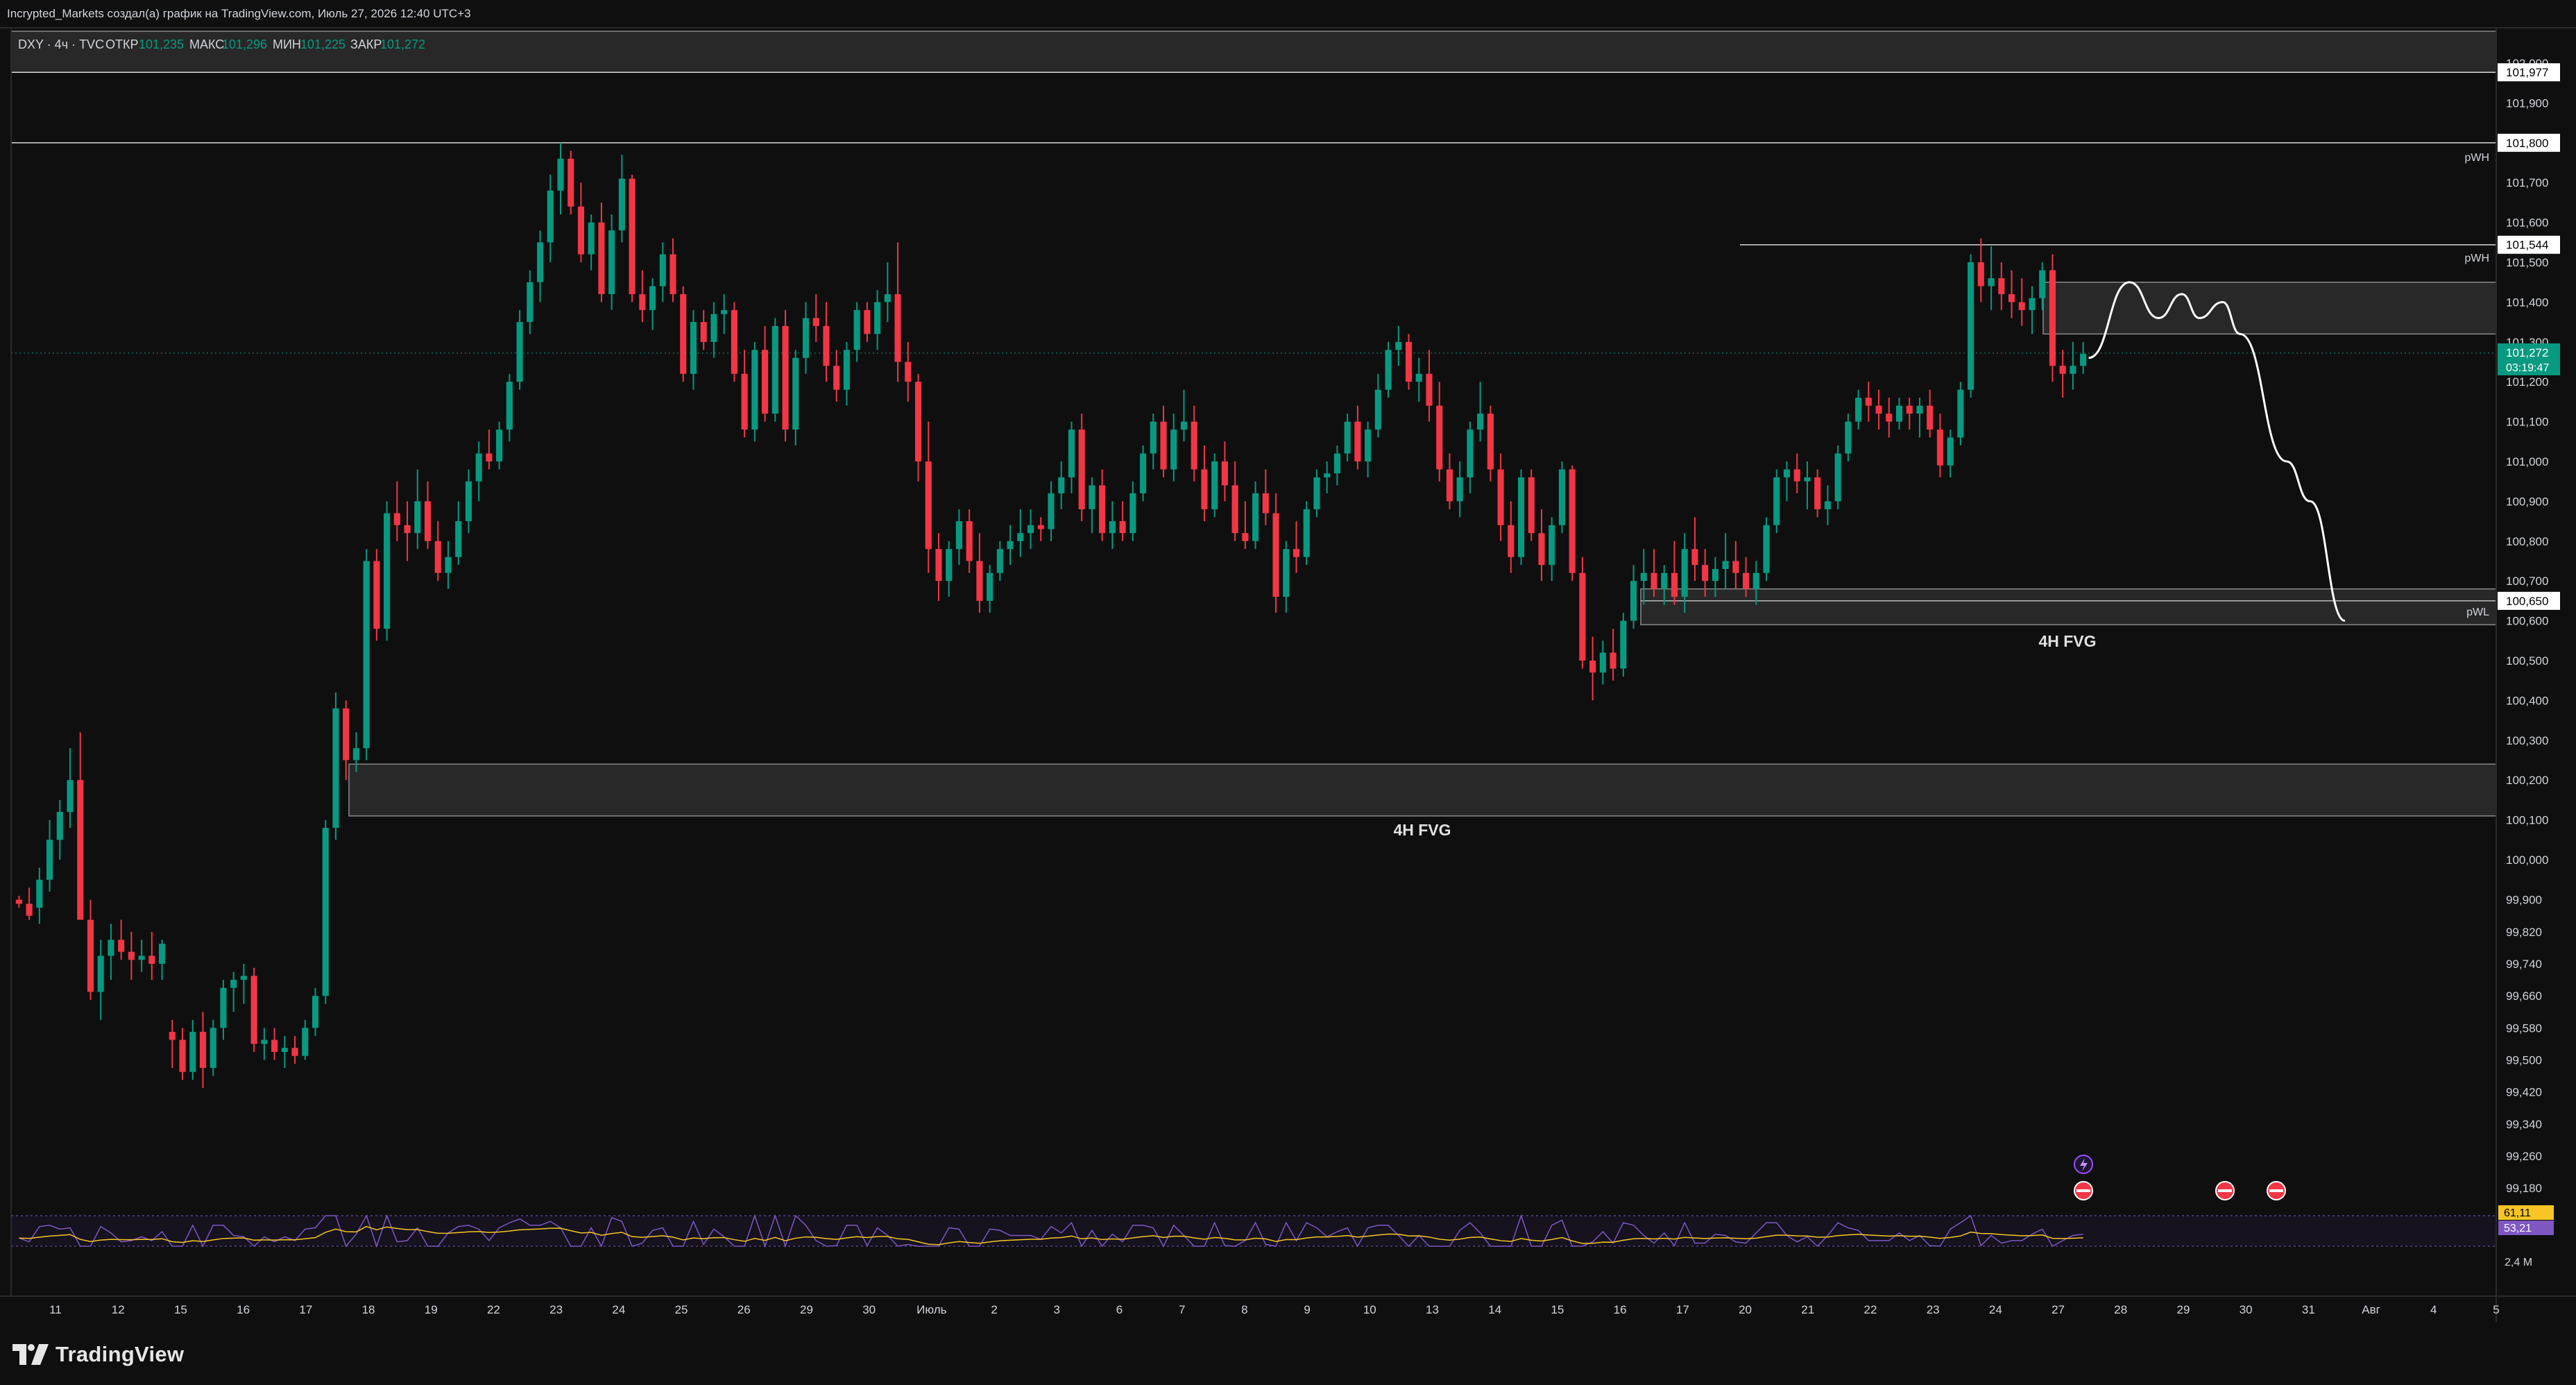 The width and height of the screenshot is (2576, 1385). What do you see at coordinates (1182, 1309) in the screenshot?
I see `time-tick-label: 7` at bounding box center [1182, 1309].